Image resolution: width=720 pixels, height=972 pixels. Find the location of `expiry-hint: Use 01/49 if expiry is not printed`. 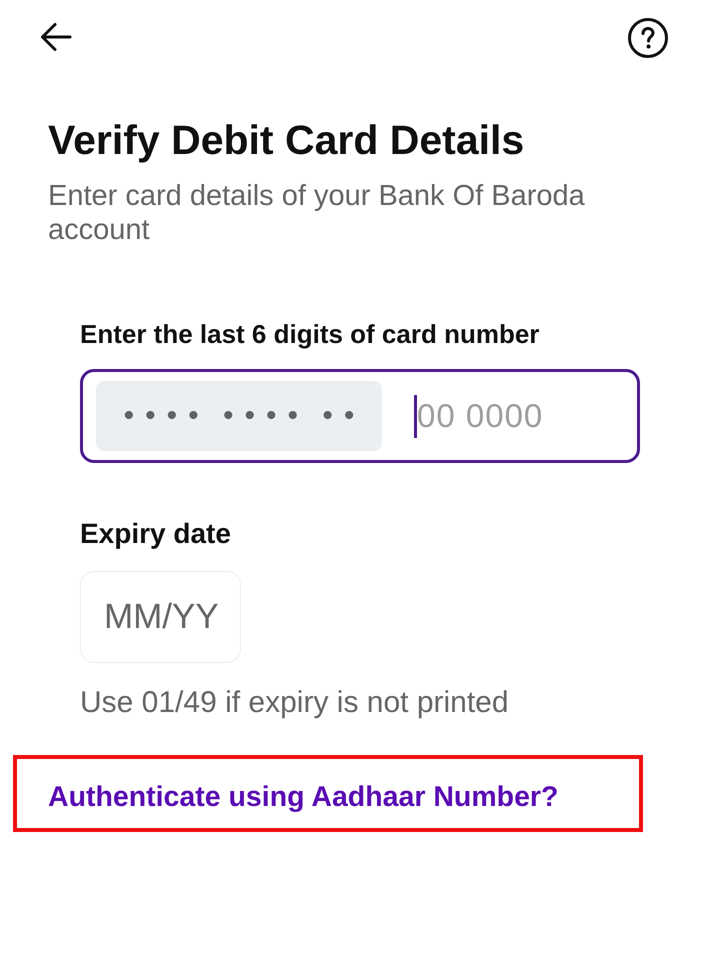

expiry-hint: Use 01/49 if expiry is not printed is located at coordinates (295, 703).